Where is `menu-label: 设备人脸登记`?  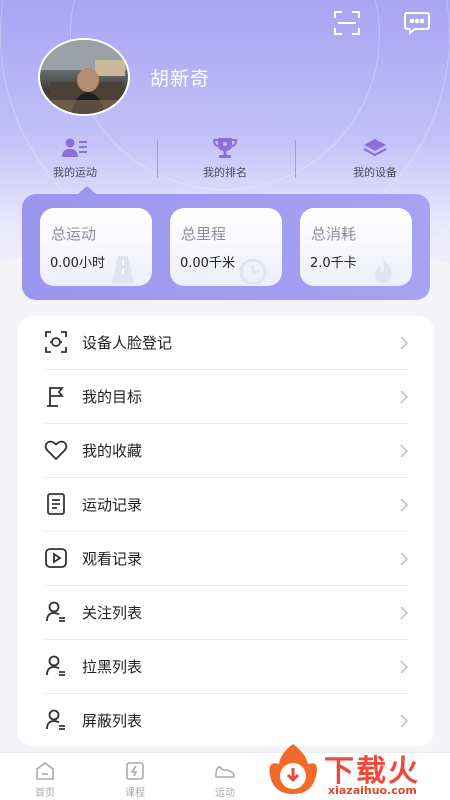 menu-label: 设备人脸登记 is located at coordinates (127, 343).